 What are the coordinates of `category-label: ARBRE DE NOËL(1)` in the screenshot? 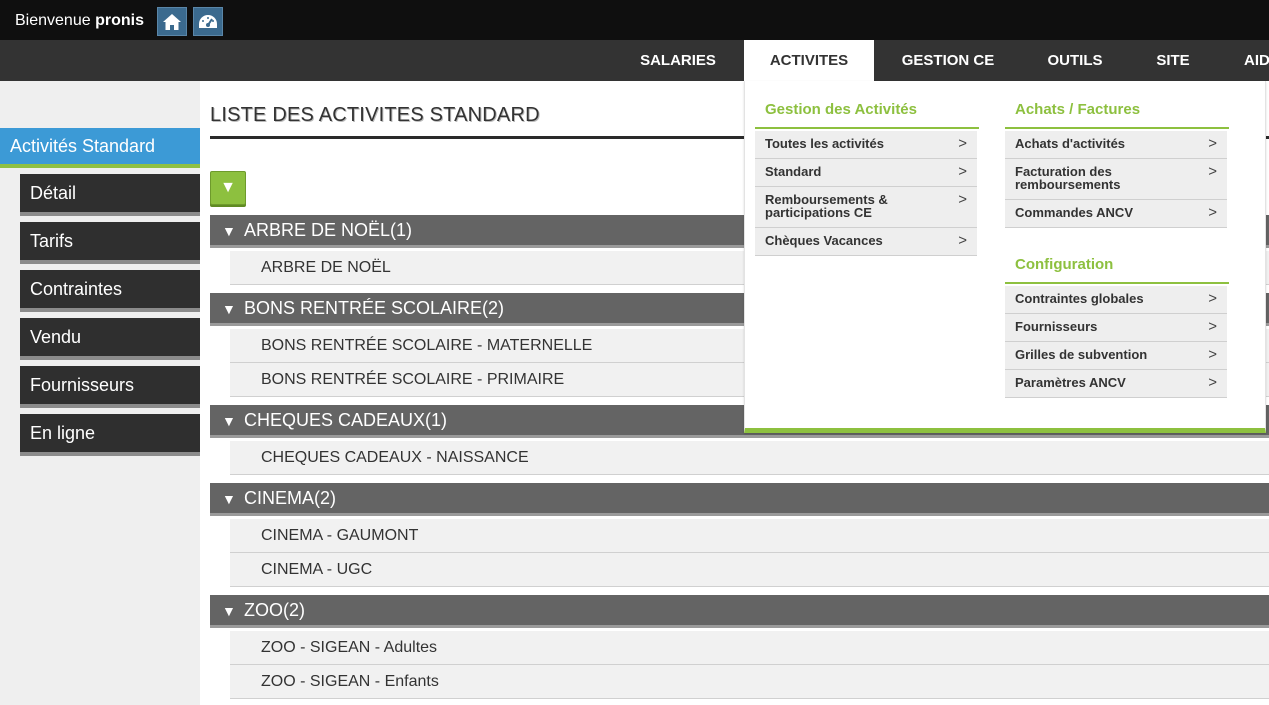 It's located at (328, 230).